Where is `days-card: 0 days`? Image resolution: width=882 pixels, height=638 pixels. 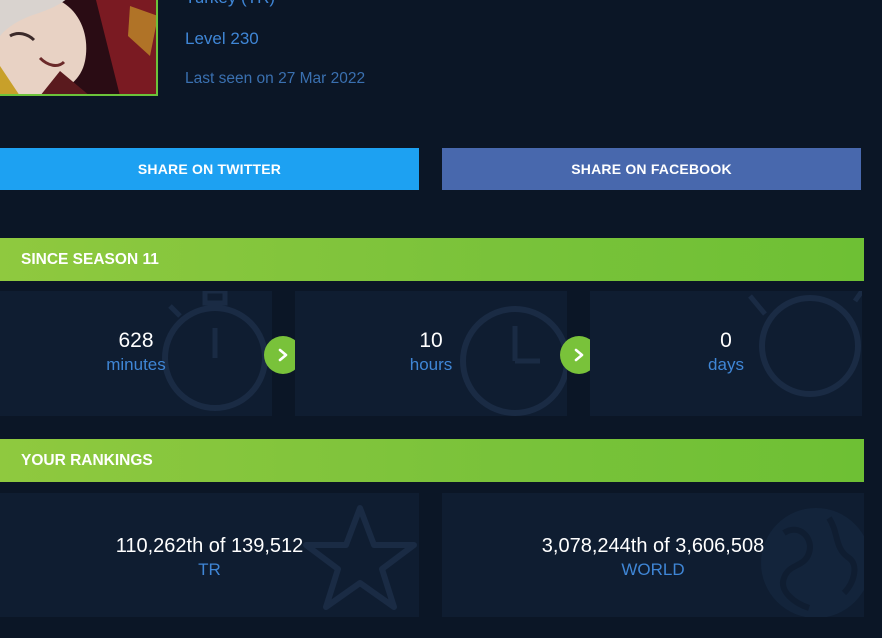 days-card: 0 days is located at coordinates (726, 353).